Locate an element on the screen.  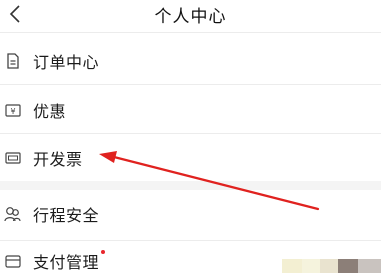
people-icon is located at coordinates (12, 214).